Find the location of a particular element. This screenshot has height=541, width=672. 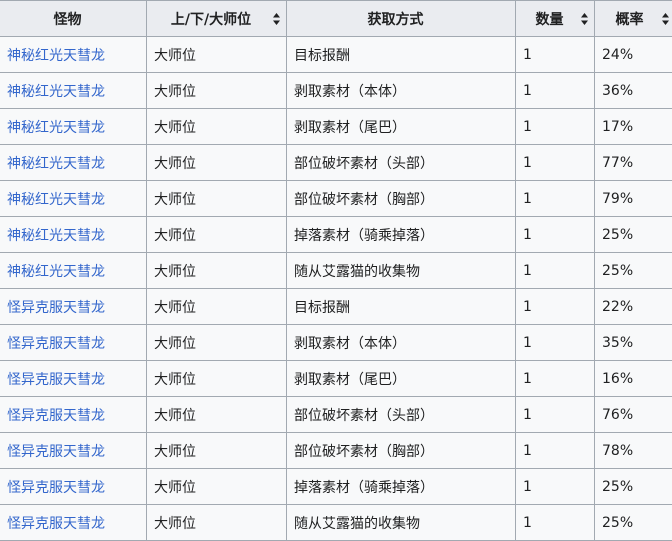

table-row: 神秘红光天彗龙 大师位 剥取素材（尾巴） 1 17% is located at coordinates (336, 127).